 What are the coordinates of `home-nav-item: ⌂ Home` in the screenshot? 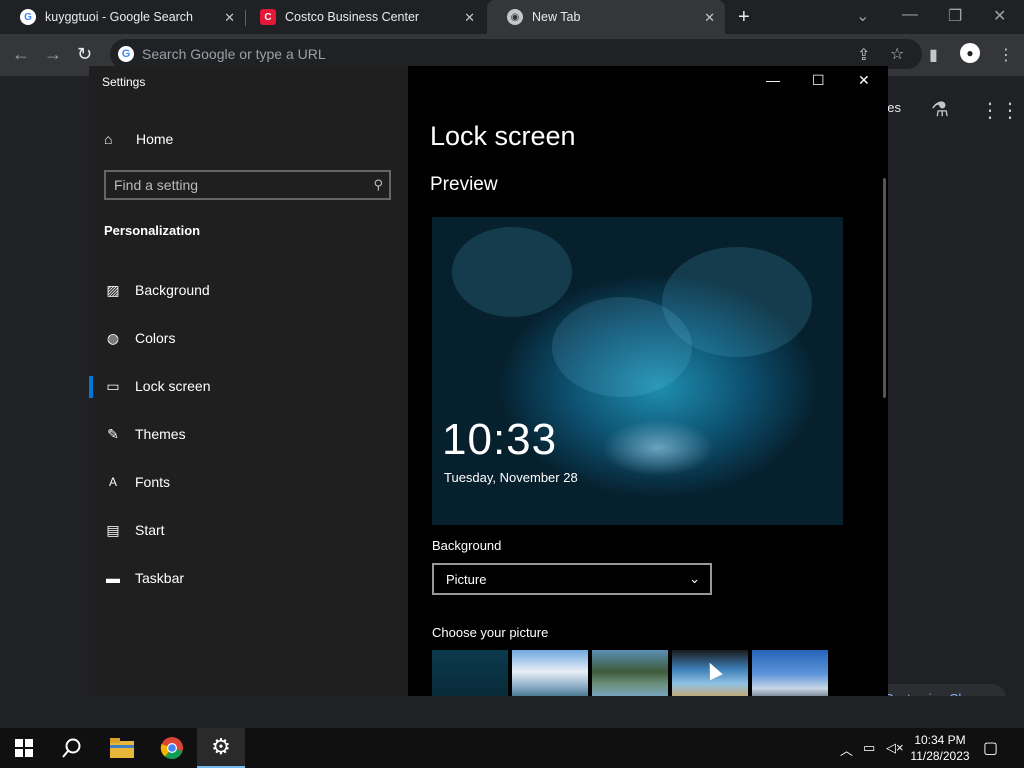 It's located at (138, 139).